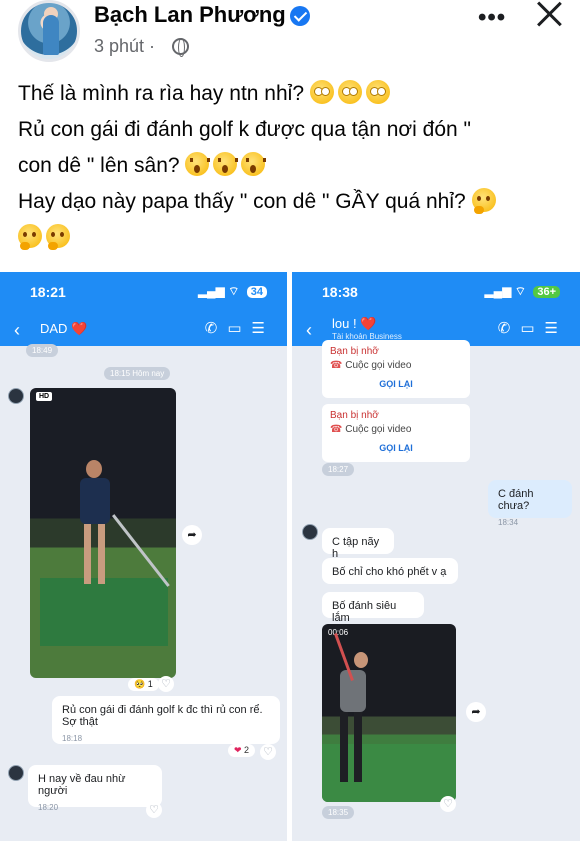 Image resolution: width=580 pixels, height=841 pixels. I want to click on globe-icon, so click(180, 47).